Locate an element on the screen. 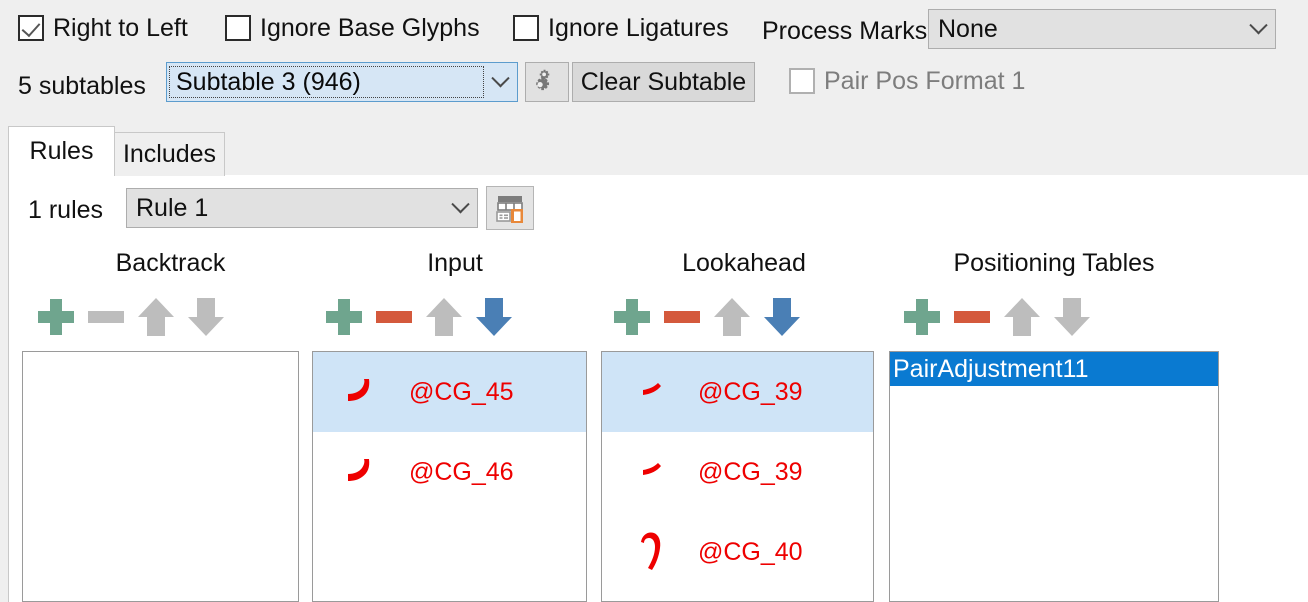  subtable-value: Subtable 3 (946) is located at coordinates (326, 82).